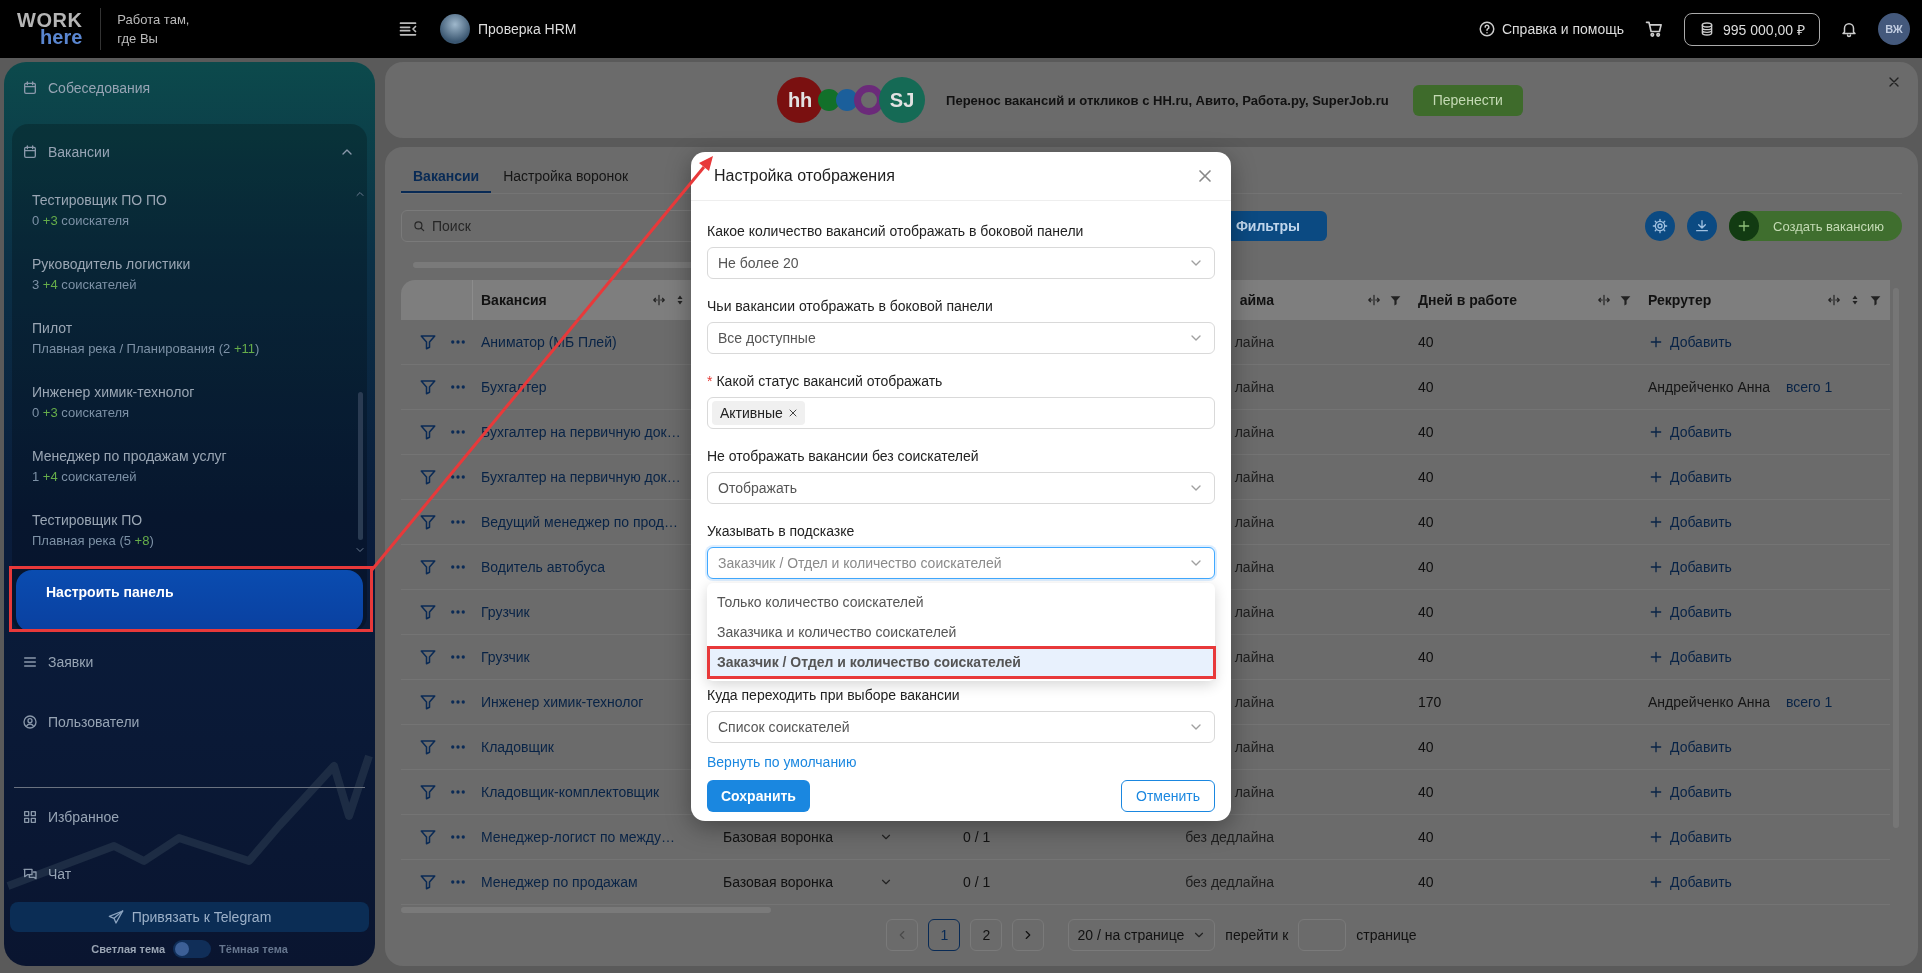 The height and width of the screenshot is (973, 1922). Describe the element at coordinates (189, 661) in the screenshot. I see `sidebar-item: Заявки` at that location.